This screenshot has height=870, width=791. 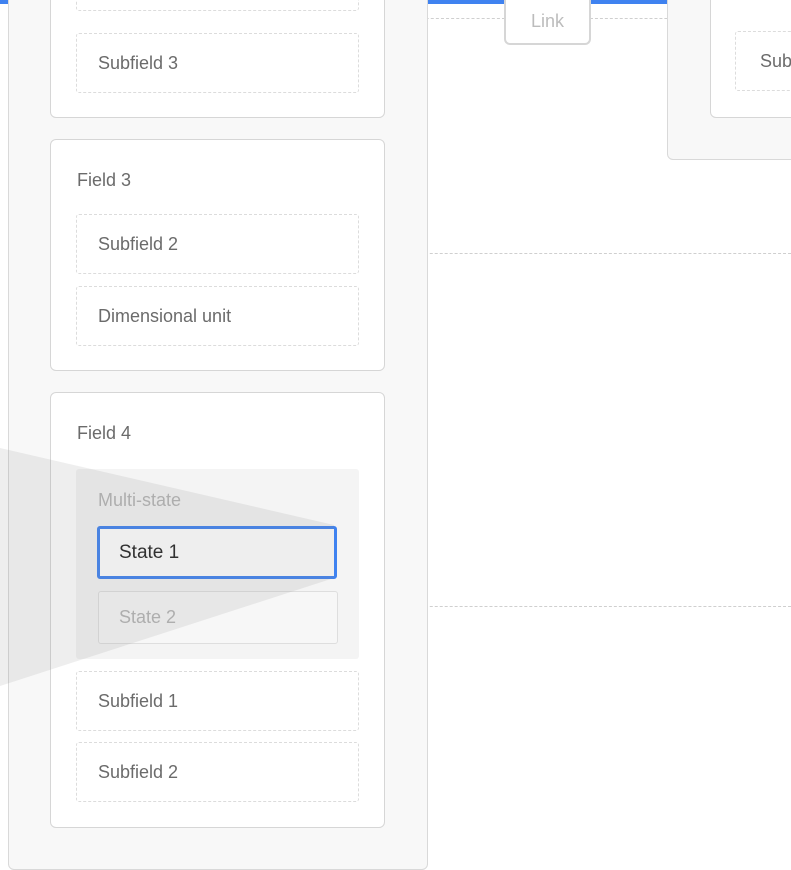 What do you see at coordinates (138, 243) in the screenshot?
I see `field-3-subfield-2-label: Subfield 2` at bounding box center [138, 243].